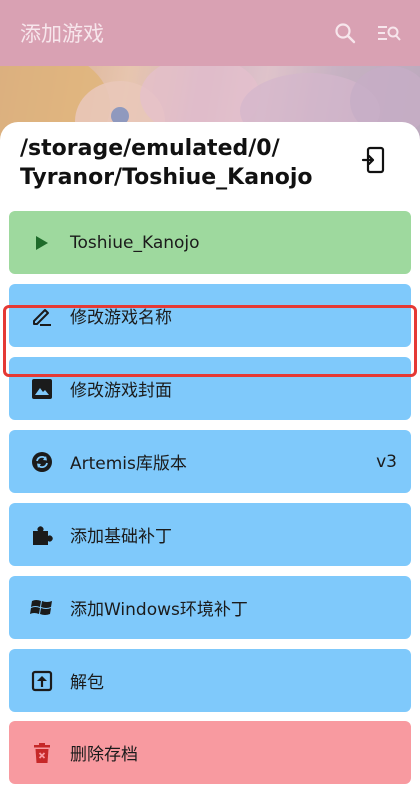  What do you see at coordinates (210, 534) in the screenshot?
I see `add-base-patch-button: 添加基础补丁` at bounding box center [210, 534].